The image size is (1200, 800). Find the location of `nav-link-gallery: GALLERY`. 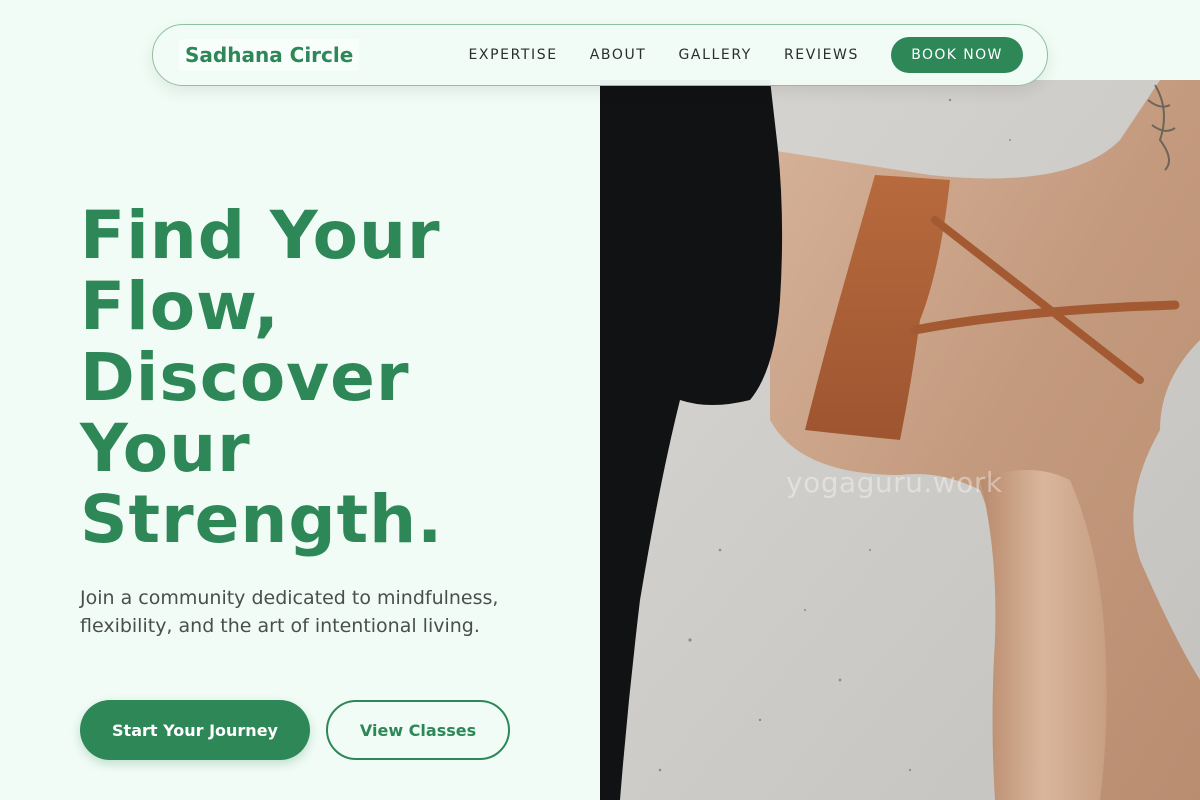

nav-link-gallery: GALLERY is located at coordinates (714, 55).